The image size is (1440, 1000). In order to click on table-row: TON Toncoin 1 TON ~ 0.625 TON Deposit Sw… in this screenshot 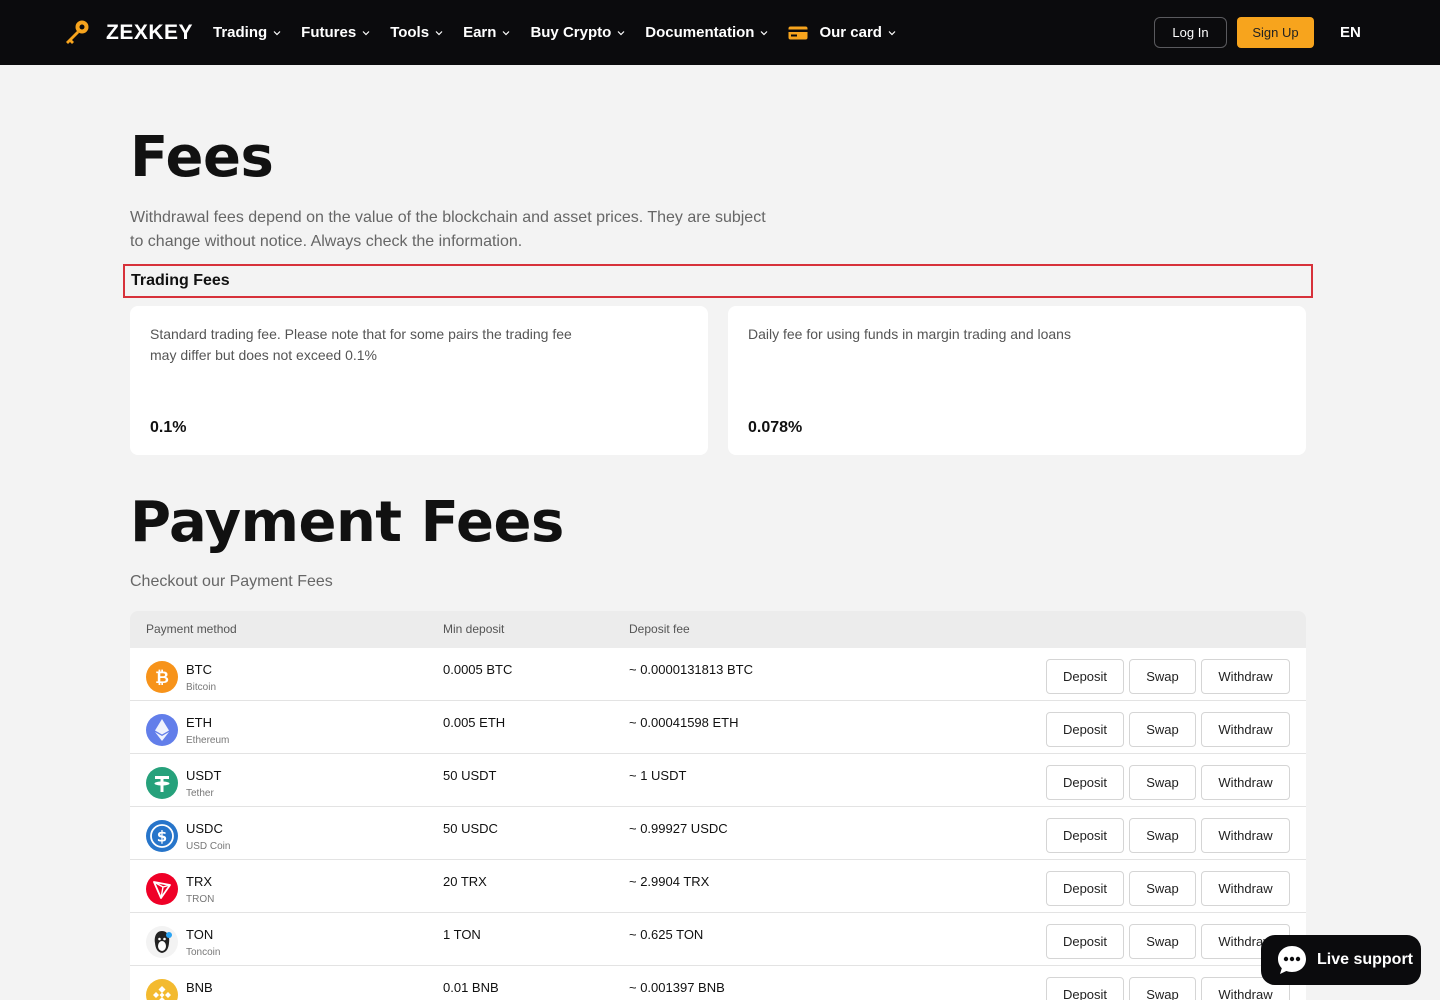, I will do `click(718, 939)`.